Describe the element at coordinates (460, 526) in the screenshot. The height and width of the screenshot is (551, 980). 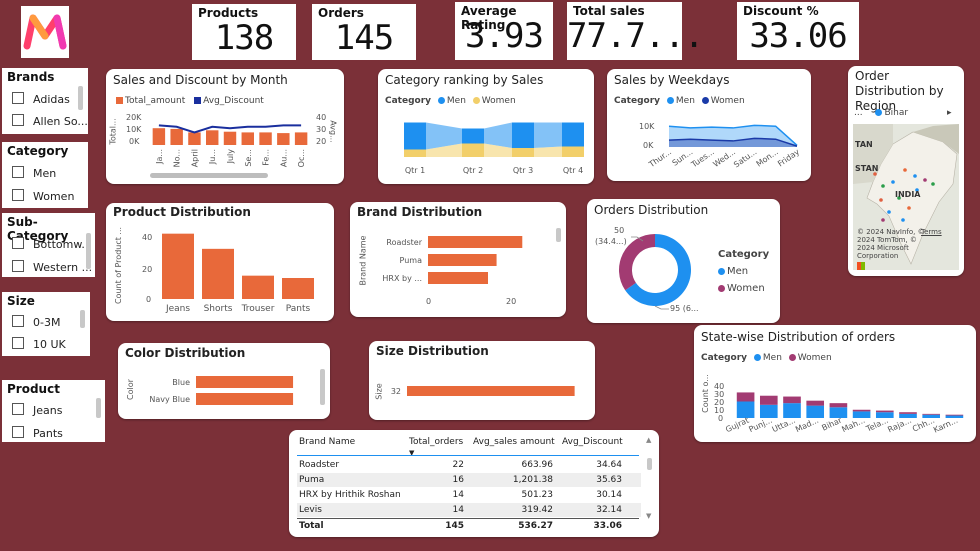
I see `table-total-row: Total 145 536.27 33.06` at that location.